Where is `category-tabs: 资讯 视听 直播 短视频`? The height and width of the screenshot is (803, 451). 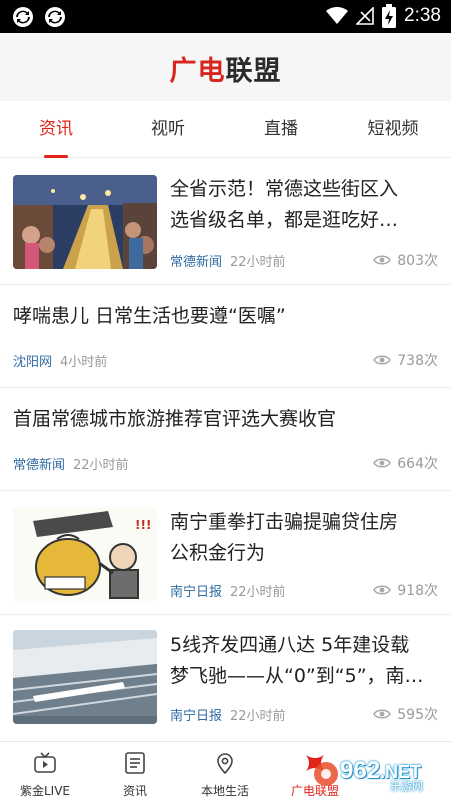
category-tabs: 资讯 视听 直播 短视频 is located at coordinates (225, 129).